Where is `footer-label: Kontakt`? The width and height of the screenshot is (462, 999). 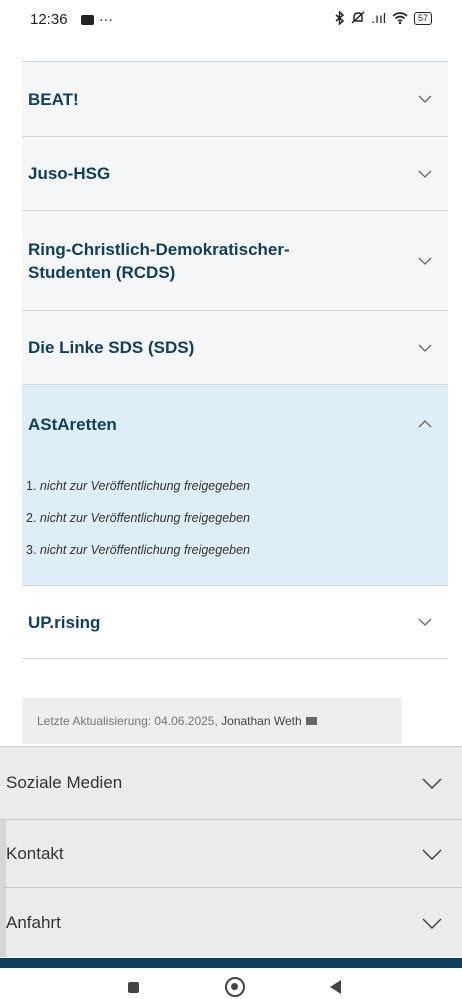
footer-label: Kontakt is located at coordinates (35, 853).